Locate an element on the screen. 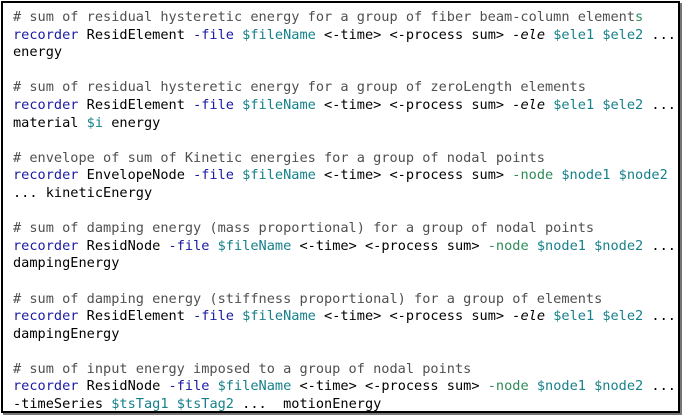 This screenshot has width=685, height=418. code-text: ... kineticEnergy is located at coordinates (83, 192).